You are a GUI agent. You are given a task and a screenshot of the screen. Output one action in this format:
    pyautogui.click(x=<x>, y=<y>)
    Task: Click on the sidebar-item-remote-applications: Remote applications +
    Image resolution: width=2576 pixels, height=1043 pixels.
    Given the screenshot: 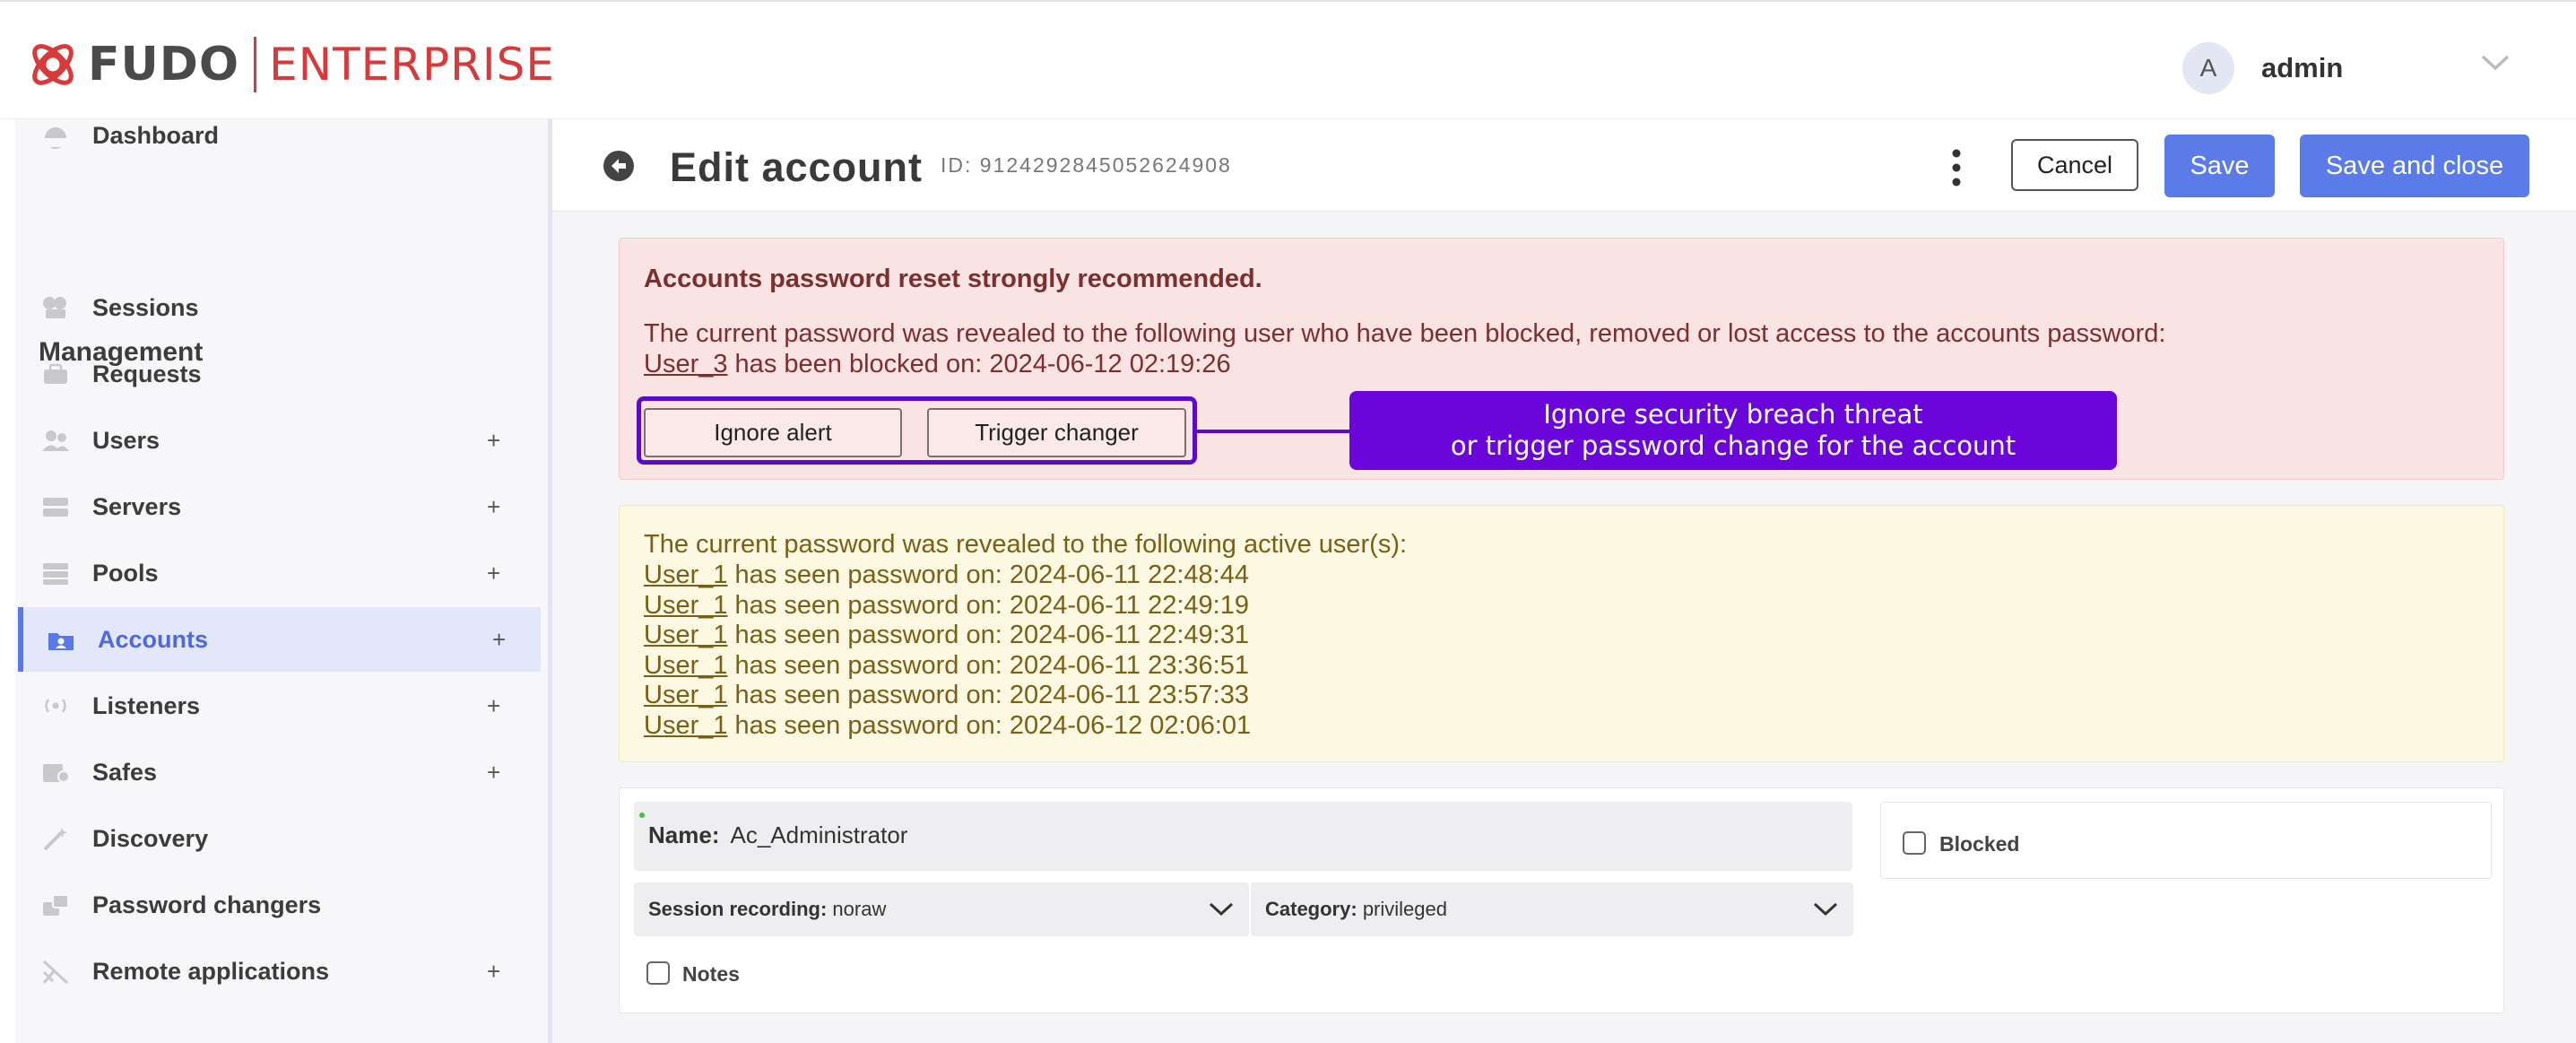 What is the action you would take?
    pyautogui.click(x=279, y=971)
    